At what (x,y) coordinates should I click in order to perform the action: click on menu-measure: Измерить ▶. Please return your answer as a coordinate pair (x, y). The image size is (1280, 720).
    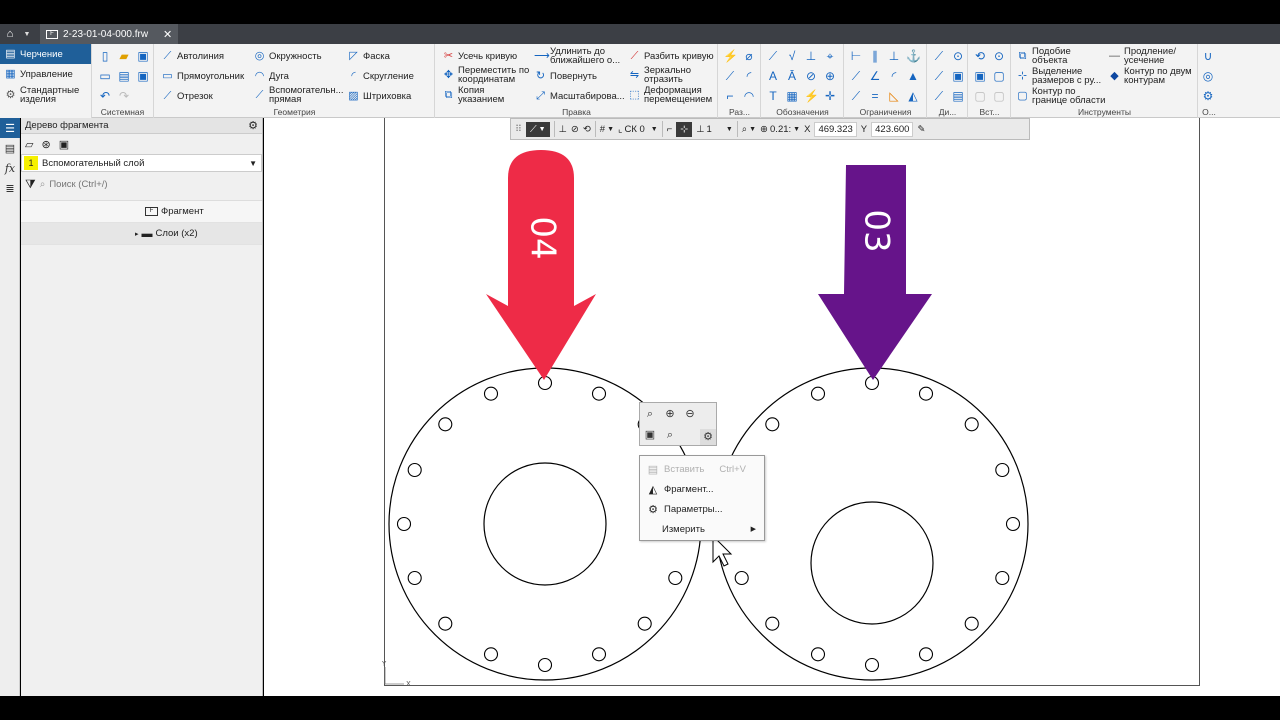
    Looking at the image, I should click on (702, 529).